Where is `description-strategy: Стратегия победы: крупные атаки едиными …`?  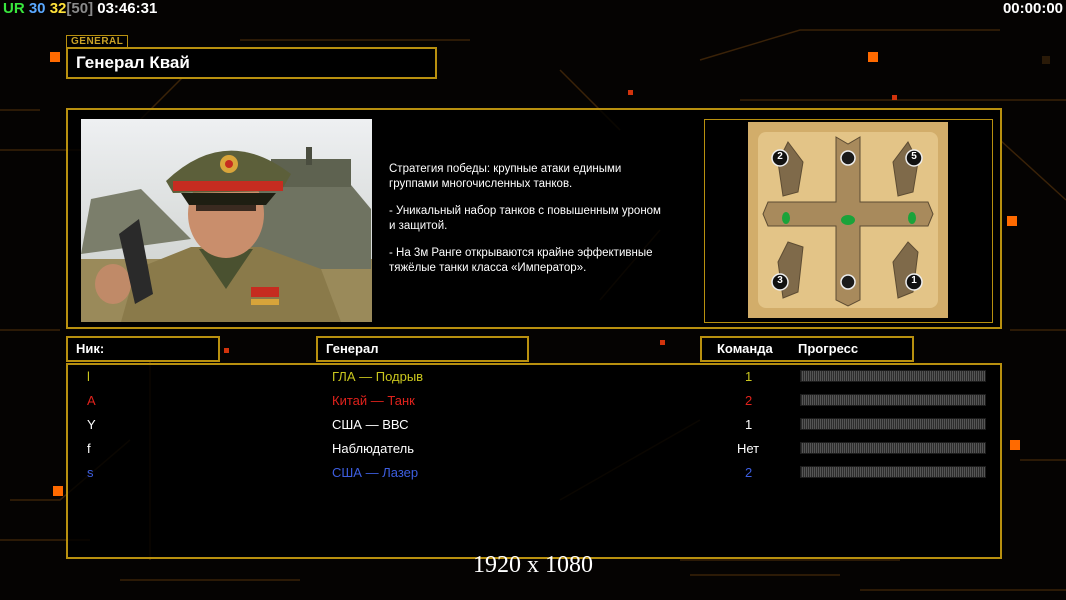 description-strategy: Стратегия победы: крупные атаки едиными … is located at coordinates (505, 176).